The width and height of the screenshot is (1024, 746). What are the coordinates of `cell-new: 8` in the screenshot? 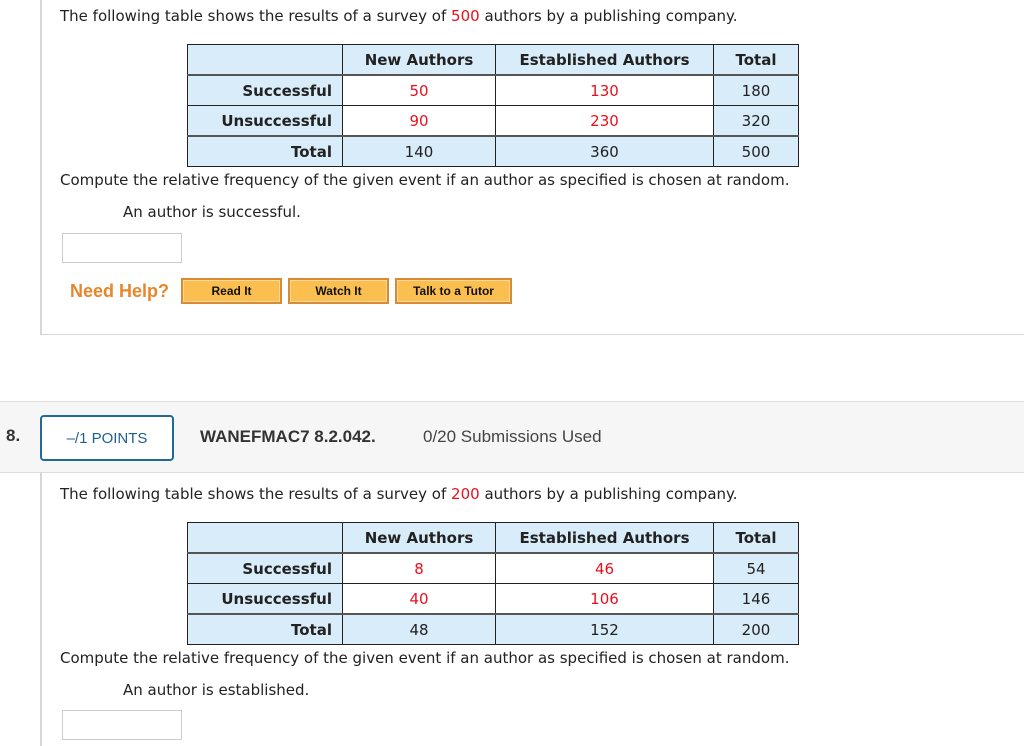 It's located at (419, 568).